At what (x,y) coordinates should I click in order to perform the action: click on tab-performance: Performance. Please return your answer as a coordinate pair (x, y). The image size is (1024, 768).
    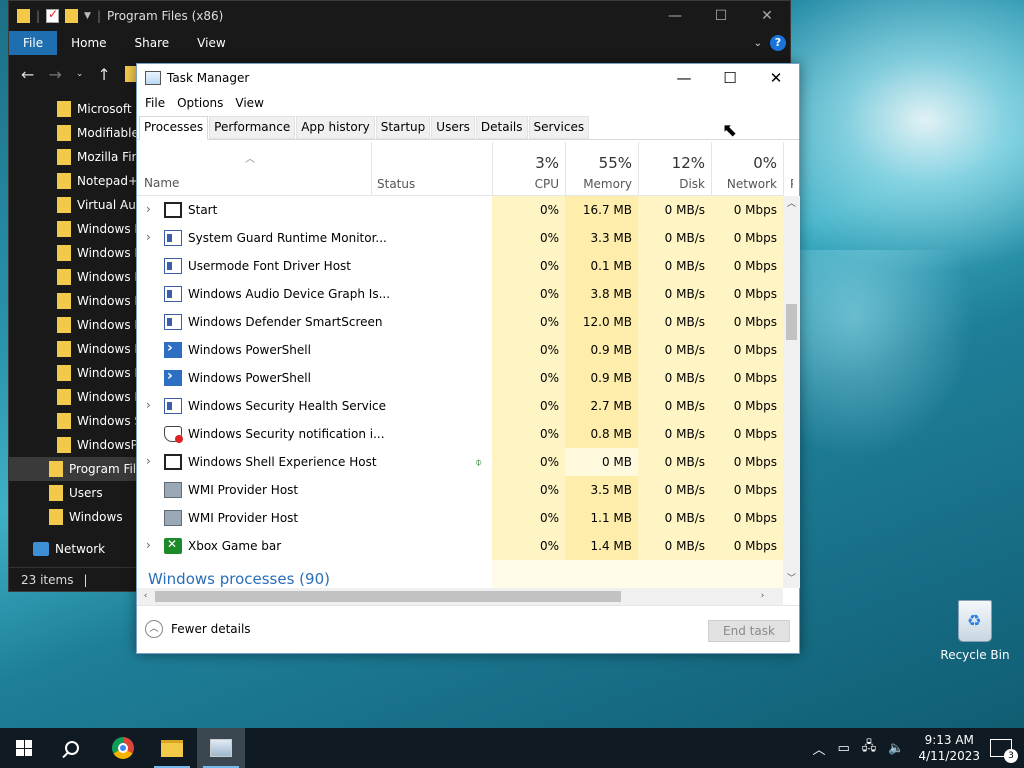
    Looking at the image, I should click on (252, 127).